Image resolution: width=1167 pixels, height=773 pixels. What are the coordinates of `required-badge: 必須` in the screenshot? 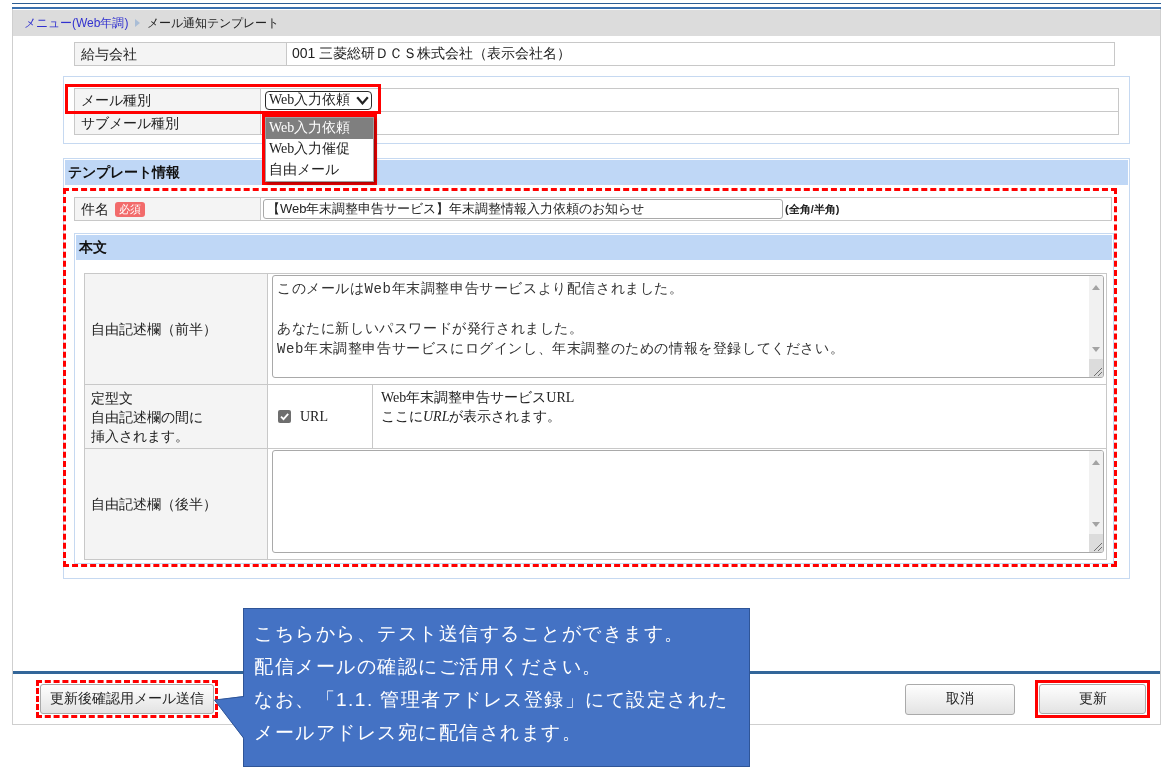 It's located at (130, 209).